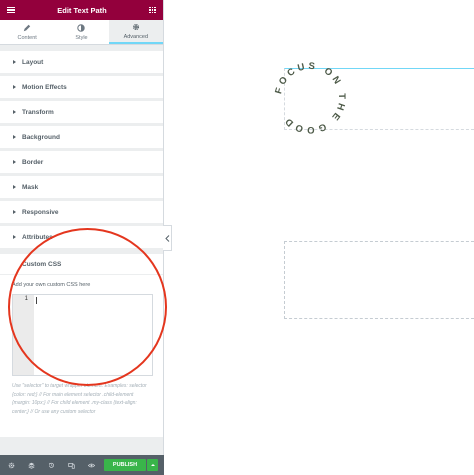  I want to click on text-path-text: FOCUS ON THE GOOD, so click(310, 98).